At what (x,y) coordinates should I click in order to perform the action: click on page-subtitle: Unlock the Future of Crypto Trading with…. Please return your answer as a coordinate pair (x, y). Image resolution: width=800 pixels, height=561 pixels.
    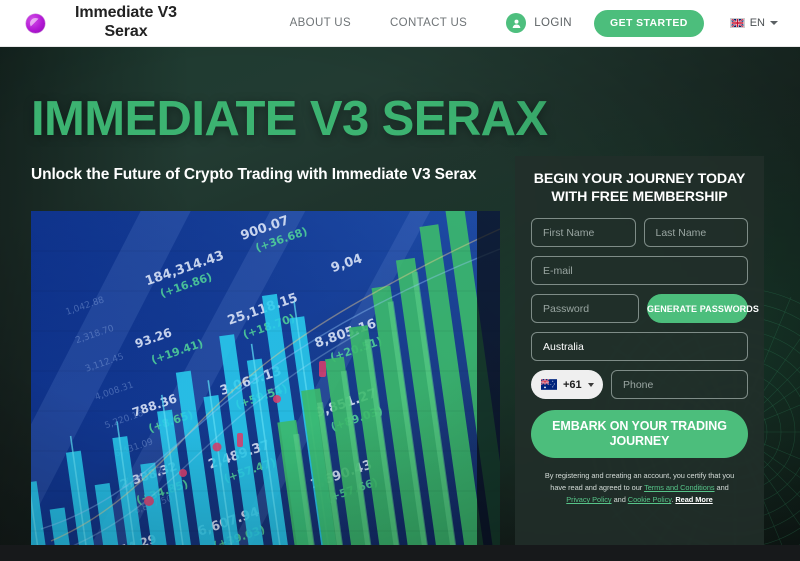
    Looking at the image, I should click on (254, 174).